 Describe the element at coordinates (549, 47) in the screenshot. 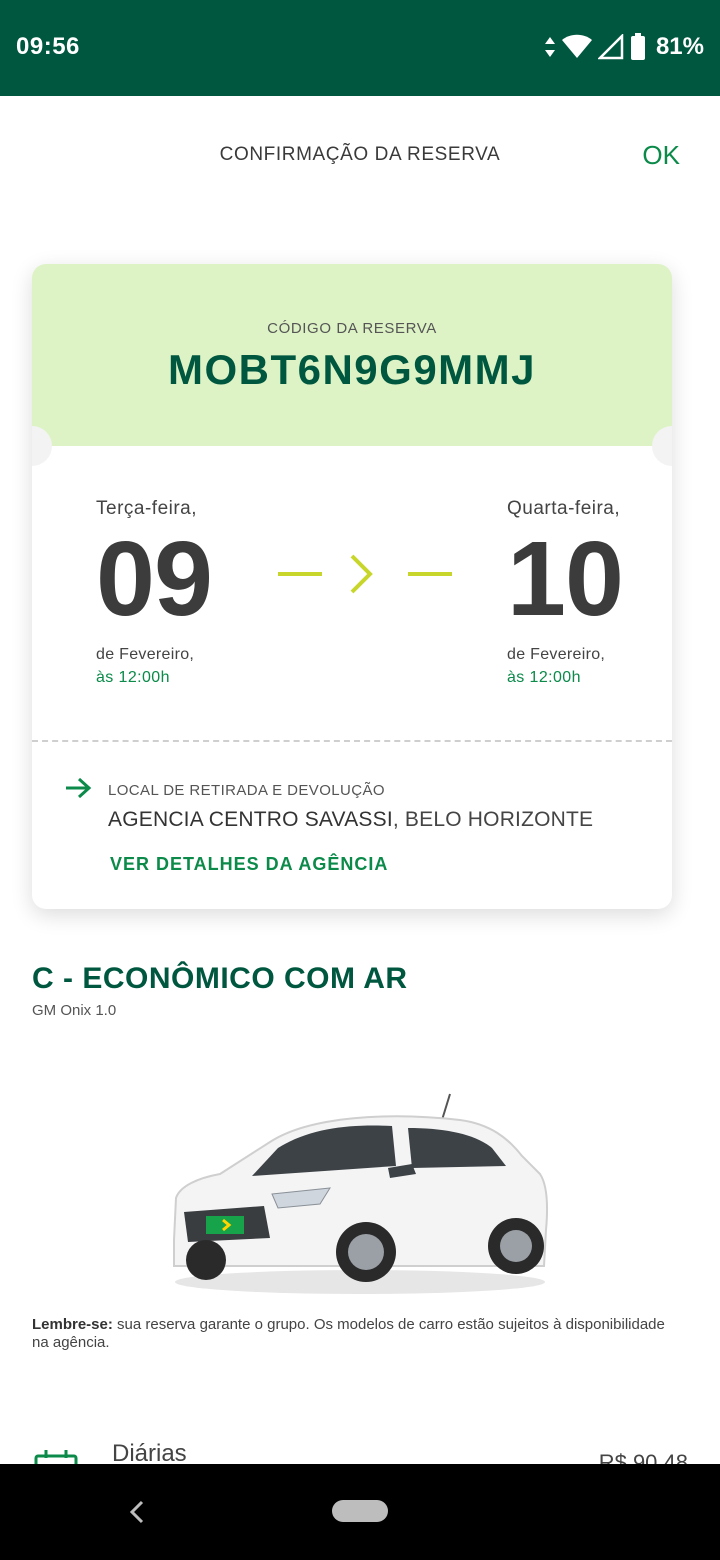

I see `data-arrows-icon` at that location.